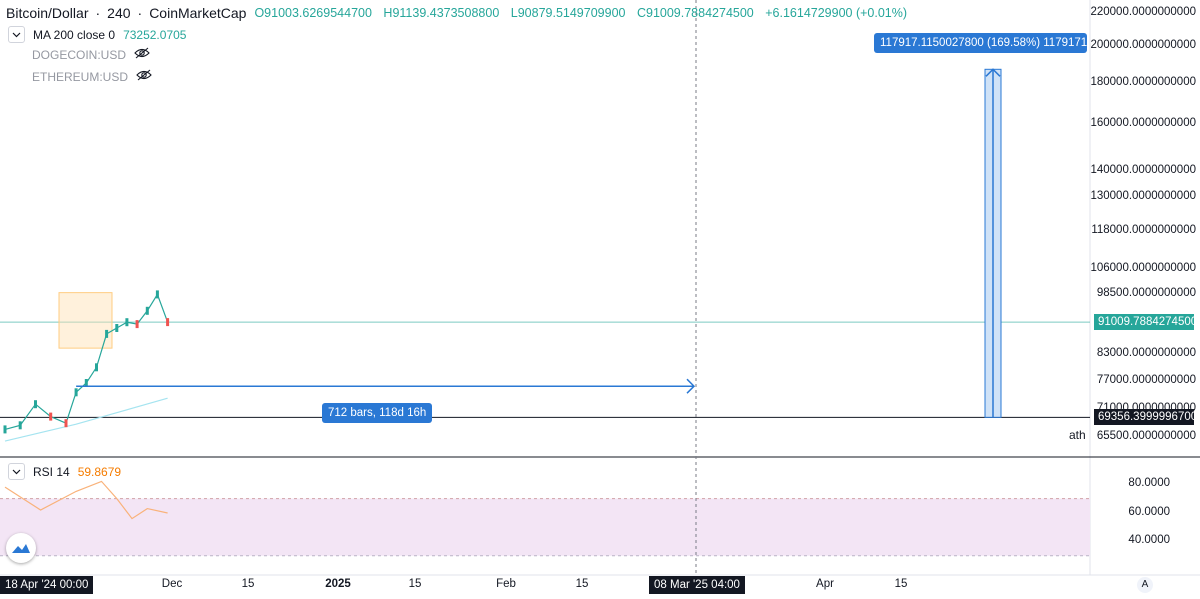  I want to click on rsi-axis-label: 40.0000, so click(1149, 540).